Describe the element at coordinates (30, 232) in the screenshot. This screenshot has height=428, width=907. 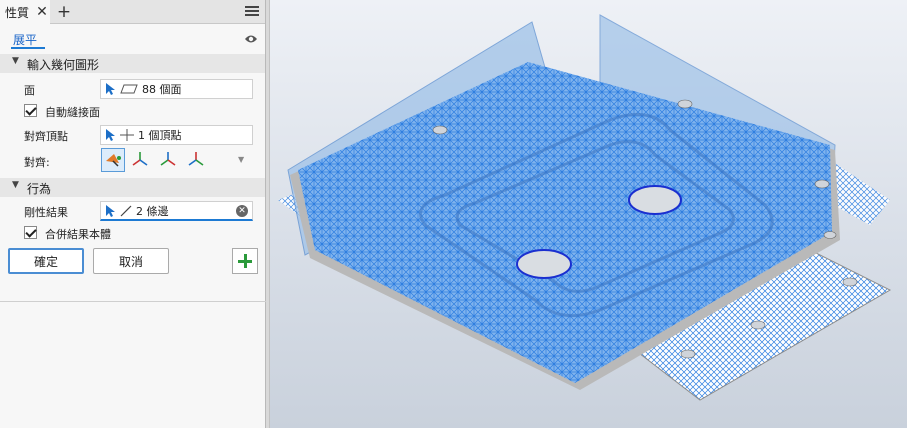
I see `merge-checkbox` at that location.